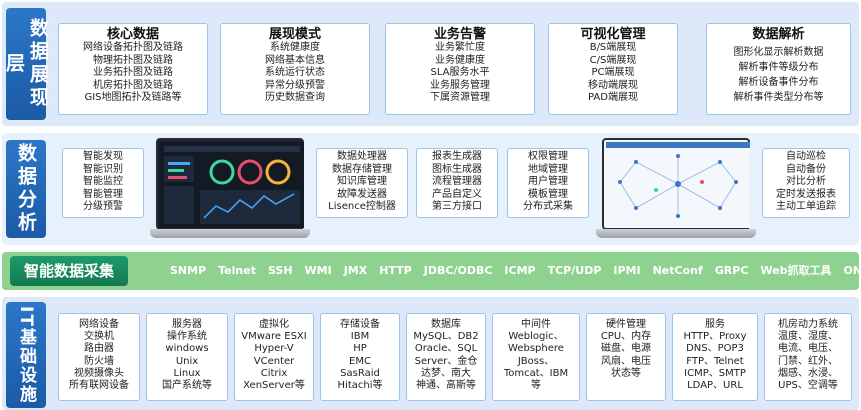  I want to click on box-line: 磁盘、电源, so click(626, 349).